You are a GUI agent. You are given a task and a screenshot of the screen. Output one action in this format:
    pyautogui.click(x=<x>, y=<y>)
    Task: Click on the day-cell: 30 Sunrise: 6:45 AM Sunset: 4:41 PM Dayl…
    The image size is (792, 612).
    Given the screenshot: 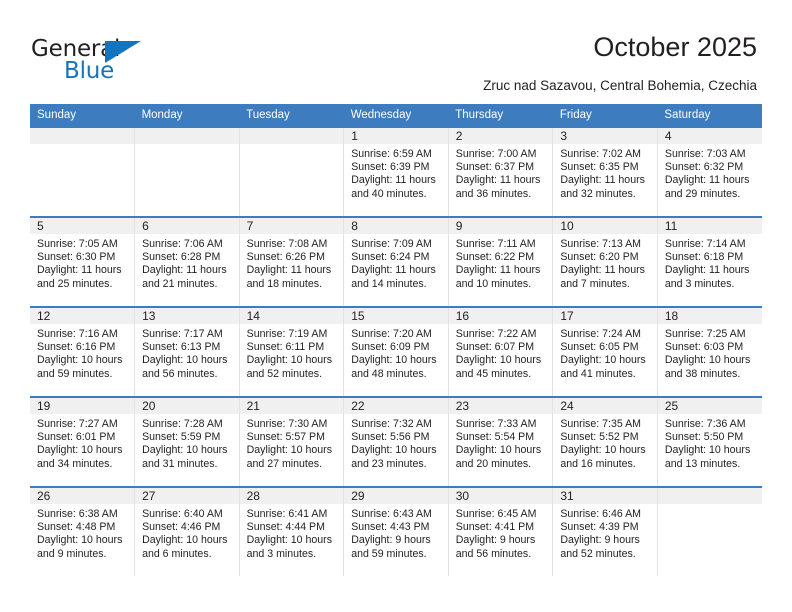 What is the action you would take?
    pyautogui.click(x=501, y=531)
    